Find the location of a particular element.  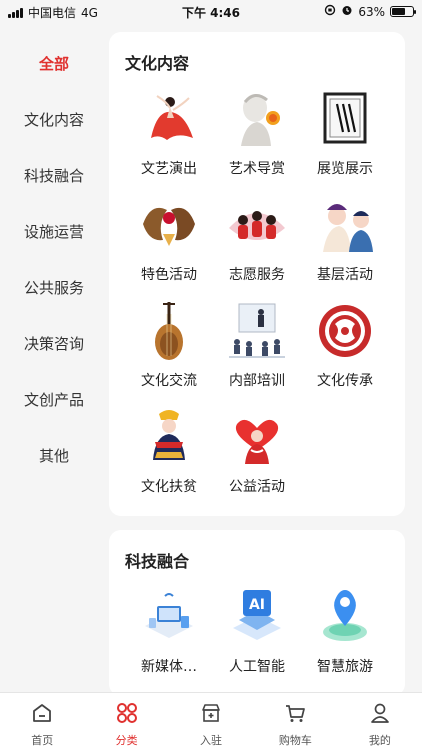

category-tile: 文化扶贫 is located at coordinates (169, 452).